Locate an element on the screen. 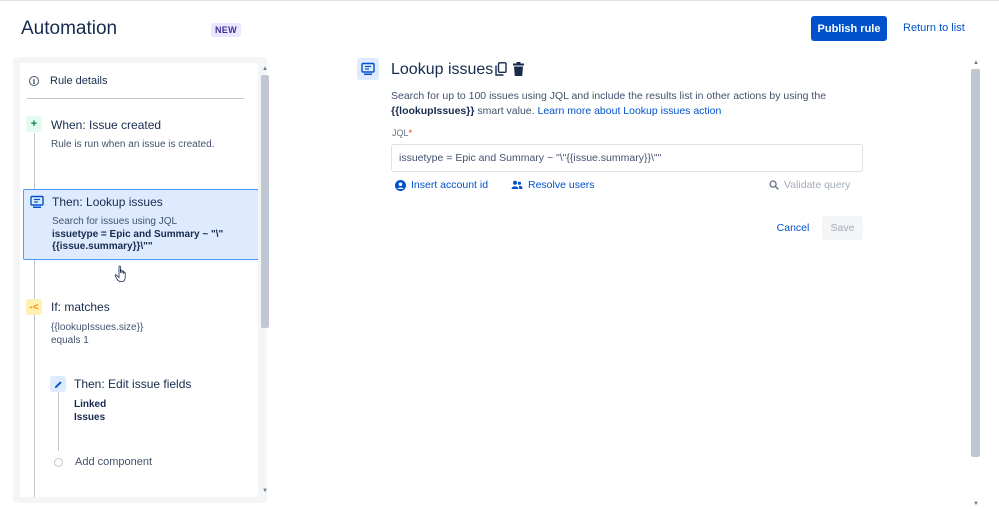  trigger-title: When: Issue created is located at coordinates (106, 125).